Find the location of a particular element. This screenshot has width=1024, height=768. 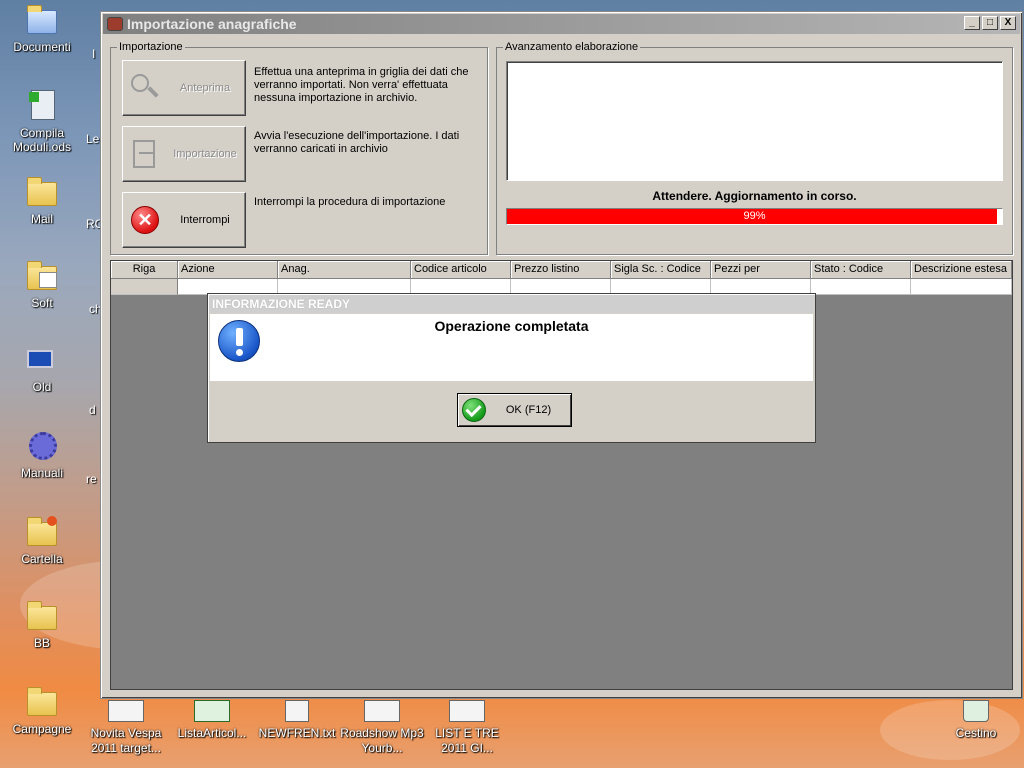

desktop-icon-old: Old is located at coordinates (42, 369).